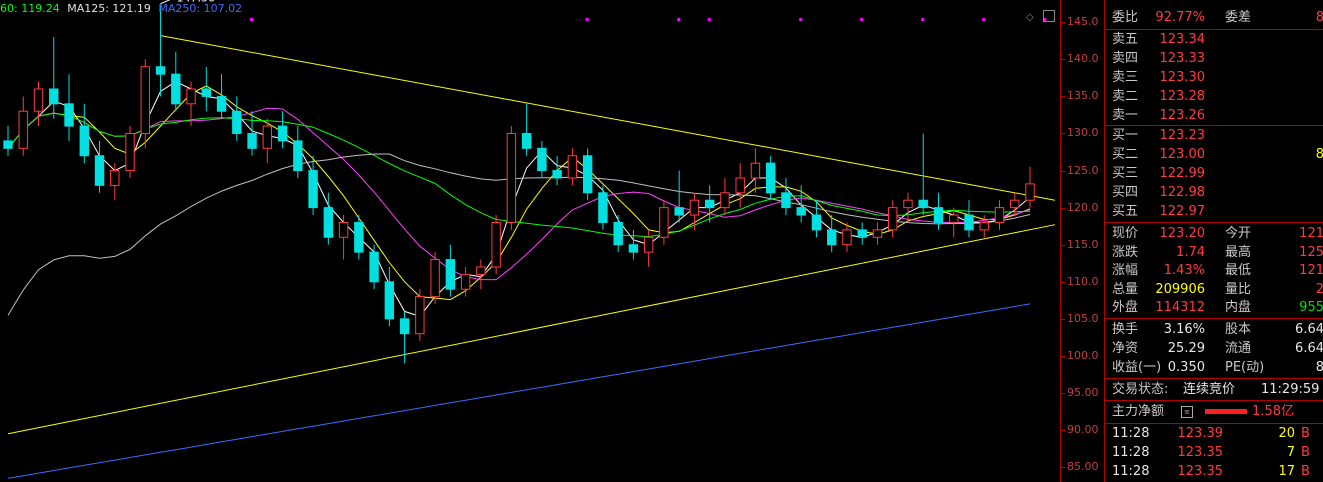 The image size is (1323, 482). I want to click on trade-price: 123.35, so click(1200, 452).